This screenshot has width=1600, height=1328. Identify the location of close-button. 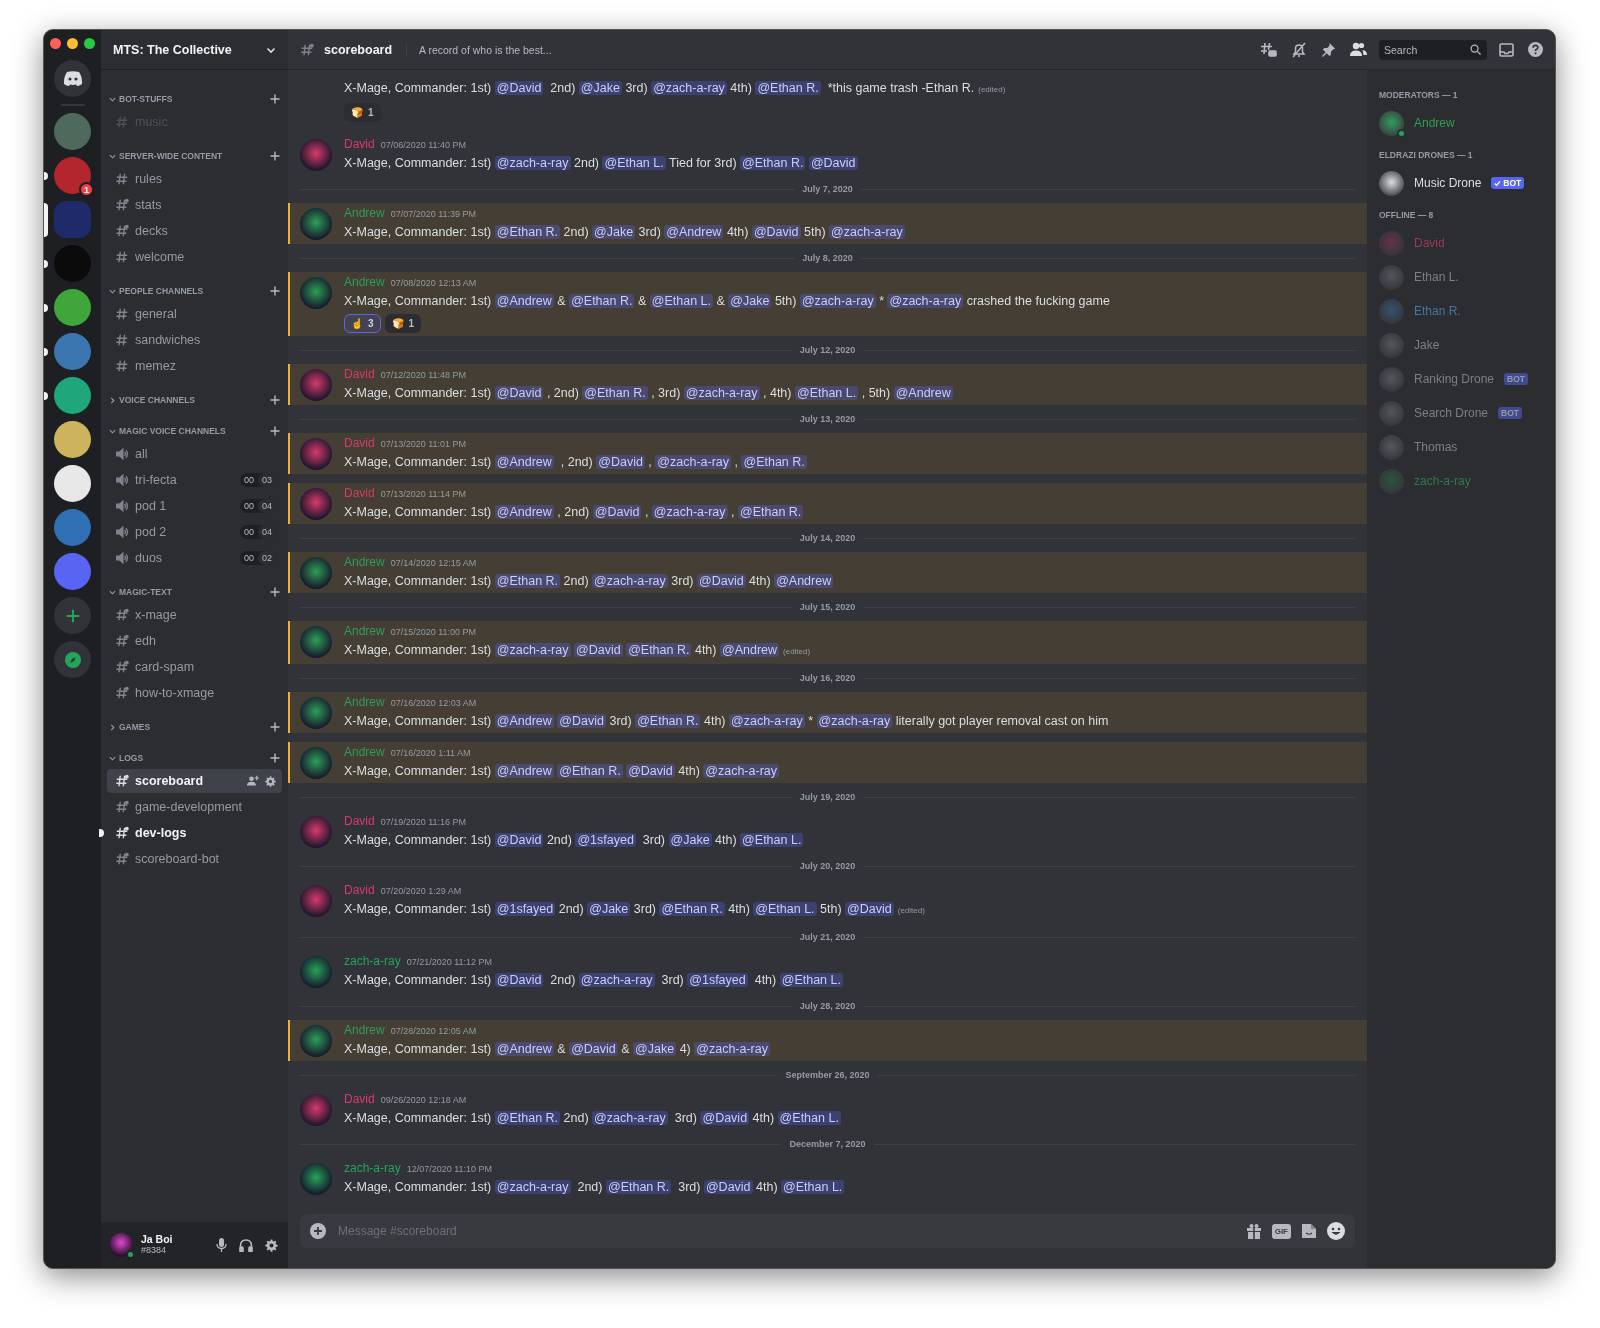
(55, 43).